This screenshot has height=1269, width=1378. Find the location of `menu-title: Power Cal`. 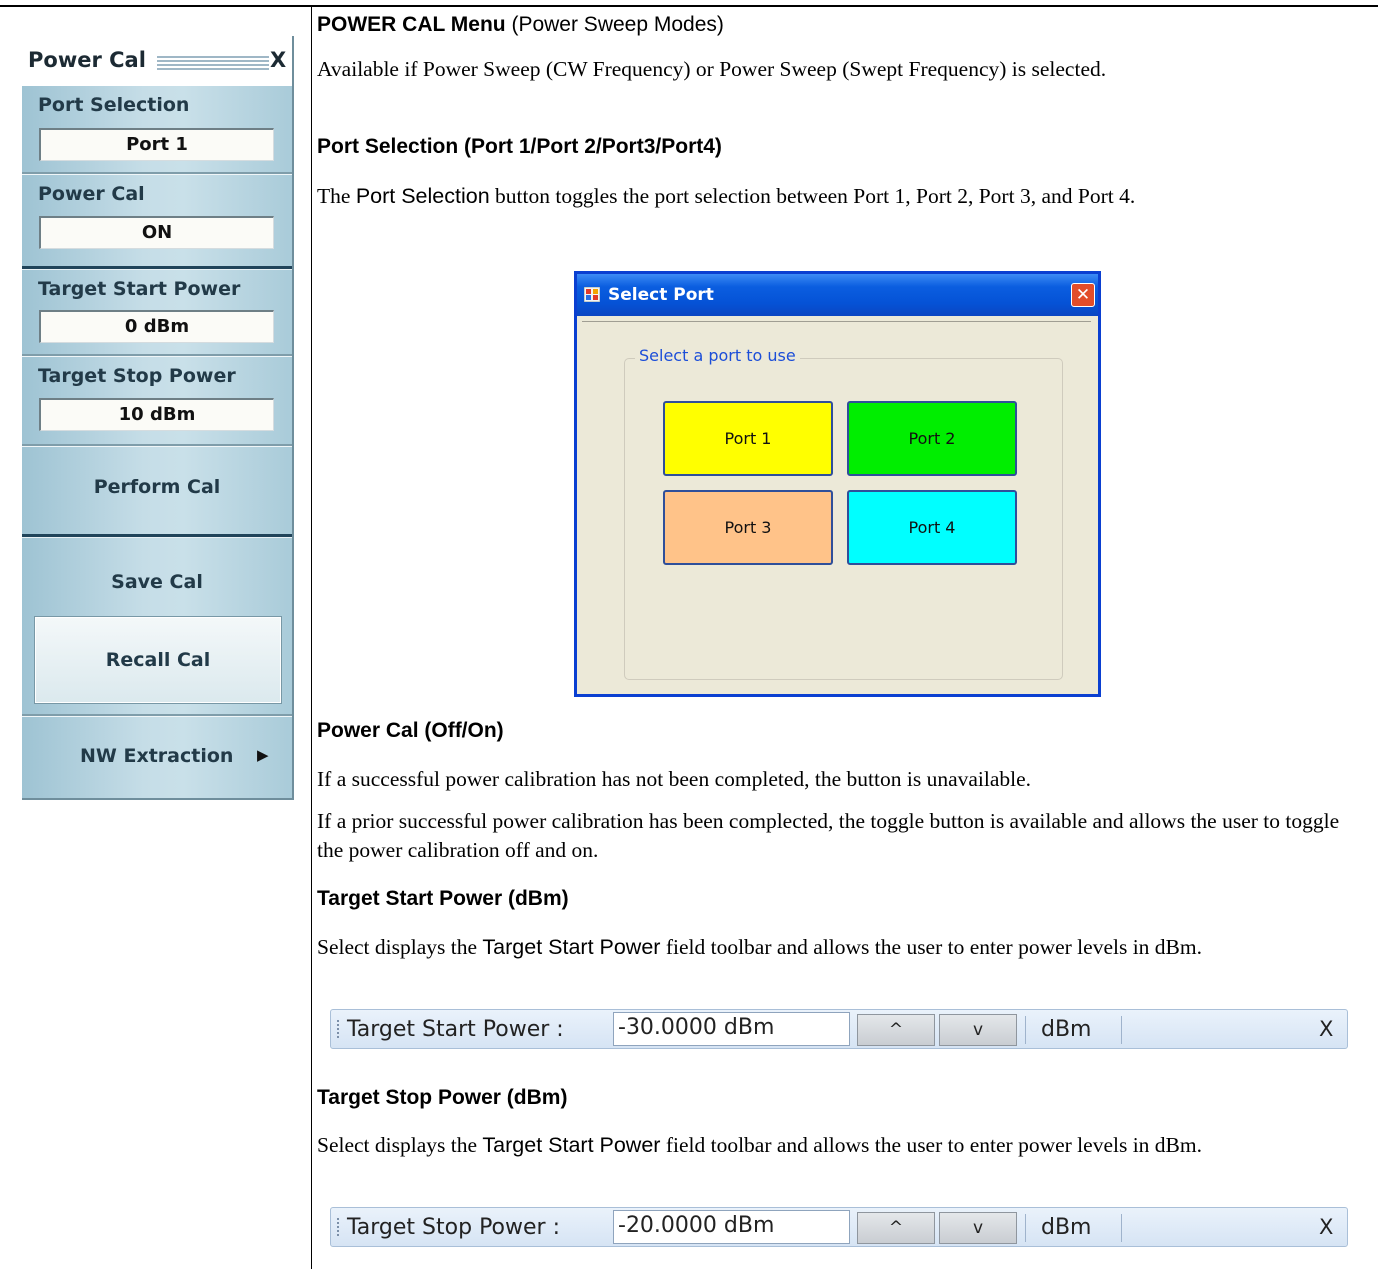

menu-title: Power Cal is located at coordinates (87, 60).